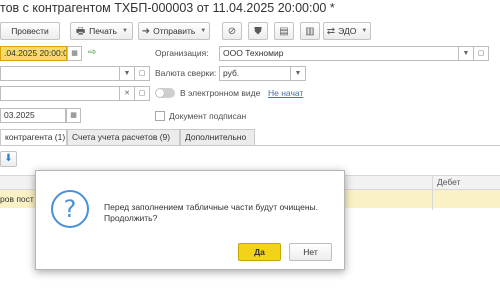 This screenshot has width=500, height=300. I want to click on send-button-label: Отправить, so click(174, 31).